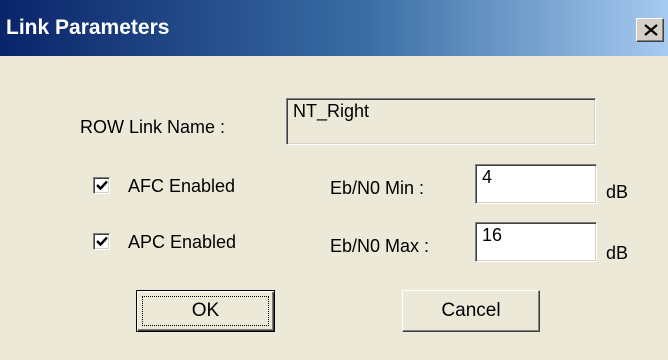  I want to click on ebno-max-unit: dB, so click(617, 253).